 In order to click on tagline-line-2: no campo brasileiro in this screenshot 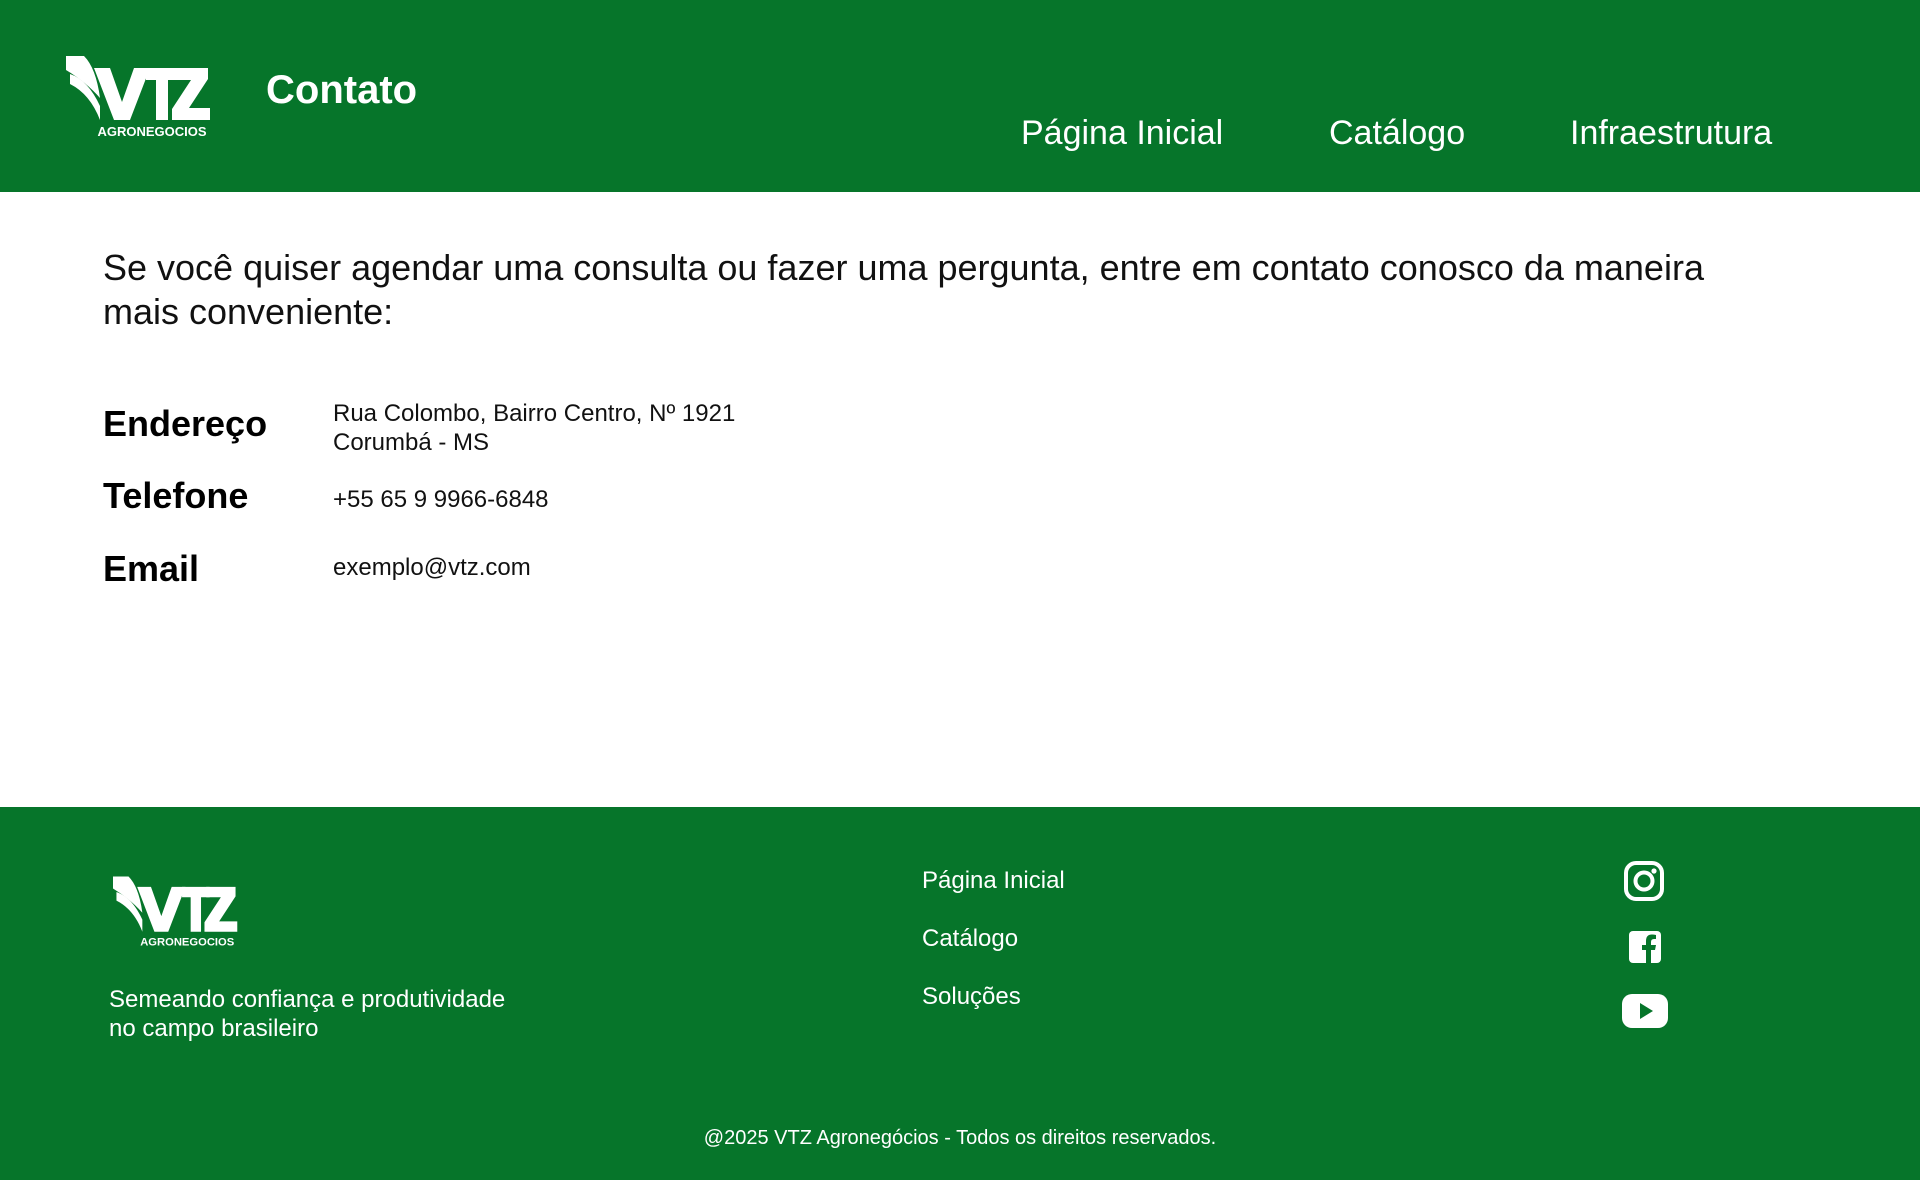, I will do `click(214, 1028)`.